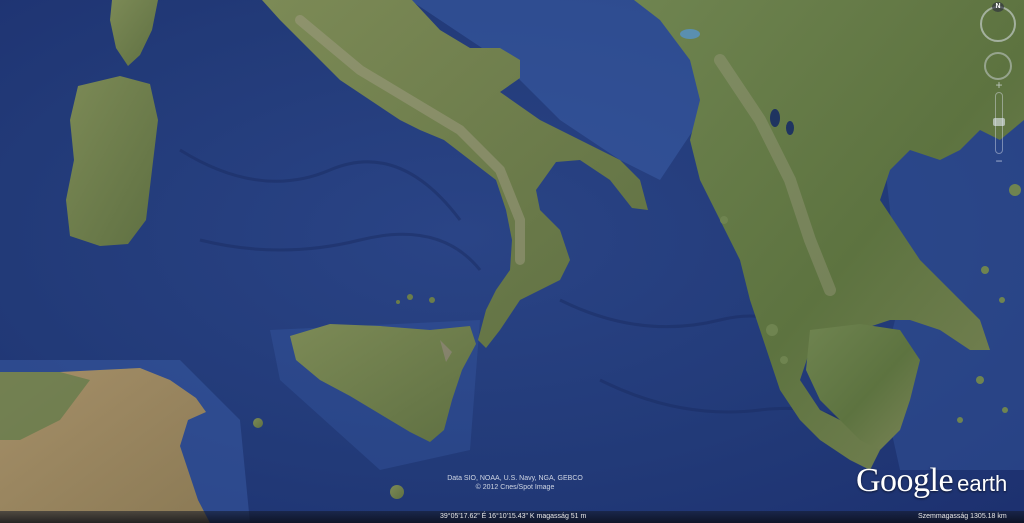 The height and width of the screenshot is (523, 1024). What do you see at coordinates (515, 478) in the screenshot?
I see `attribution-line-1: Data SIO, NOAA, U.S. Navy, NGA, GEBCO` at bounding box center [515, 478].